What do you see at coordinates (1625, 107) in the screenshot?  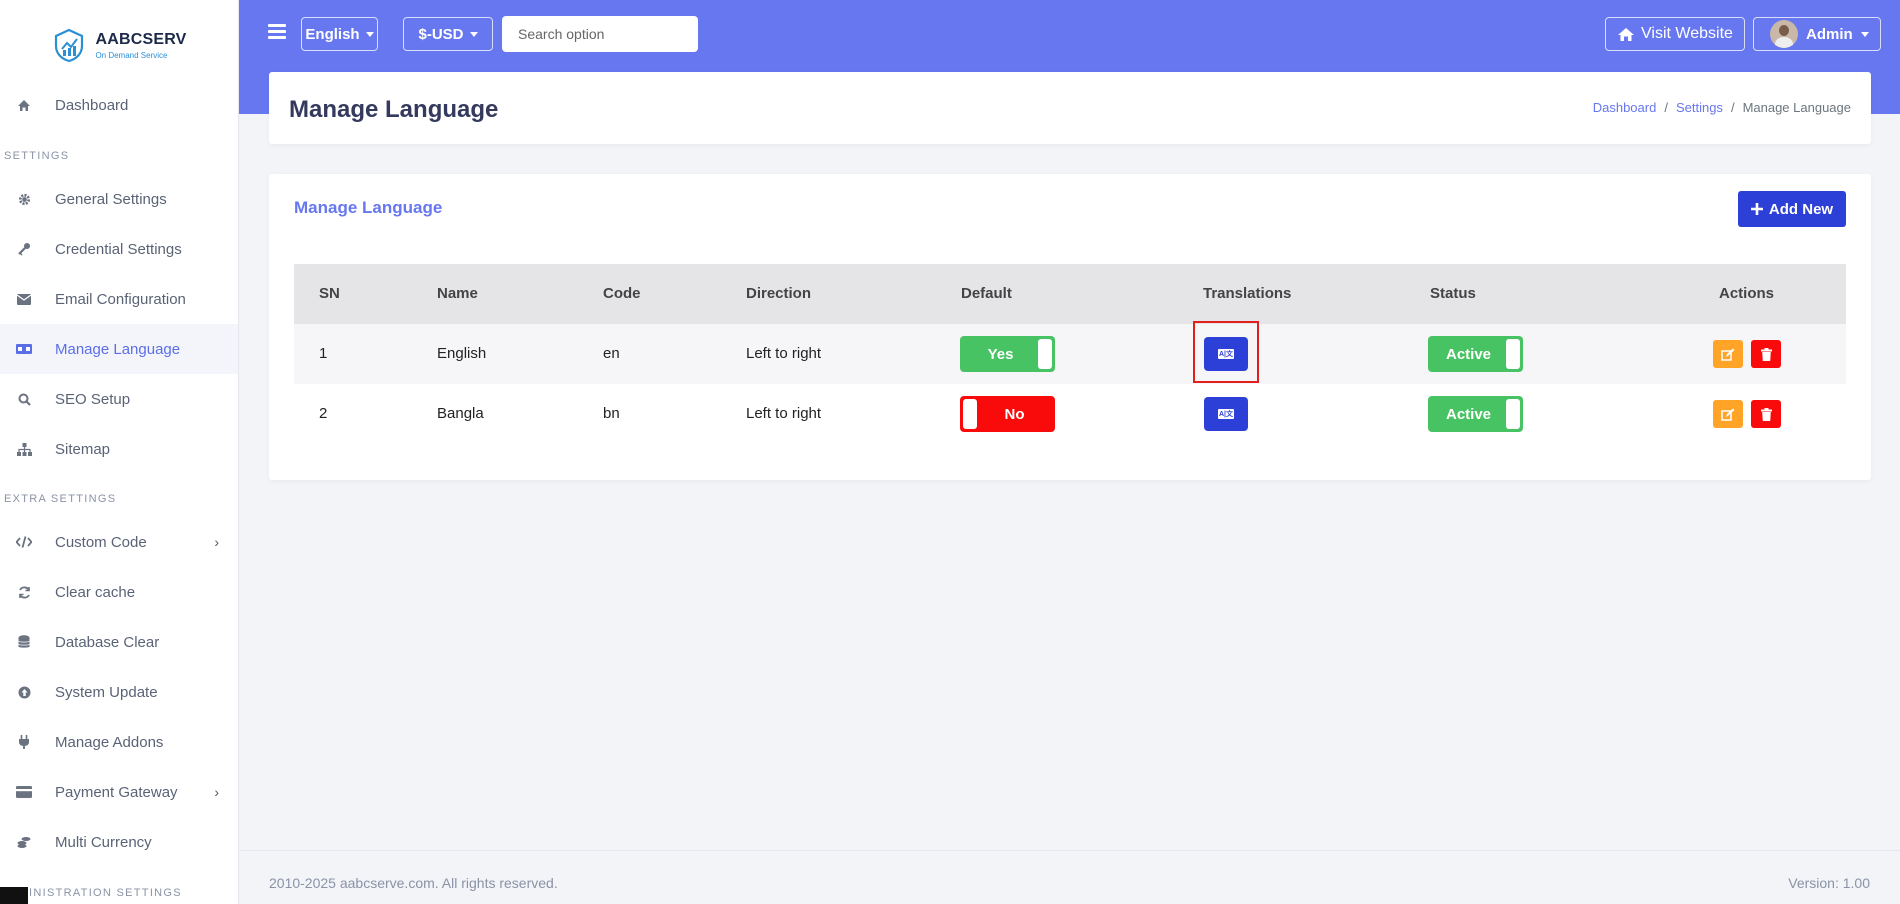 I see `breadcrumb-dashboard: Dashboard` at bounding box center [1625, 107].